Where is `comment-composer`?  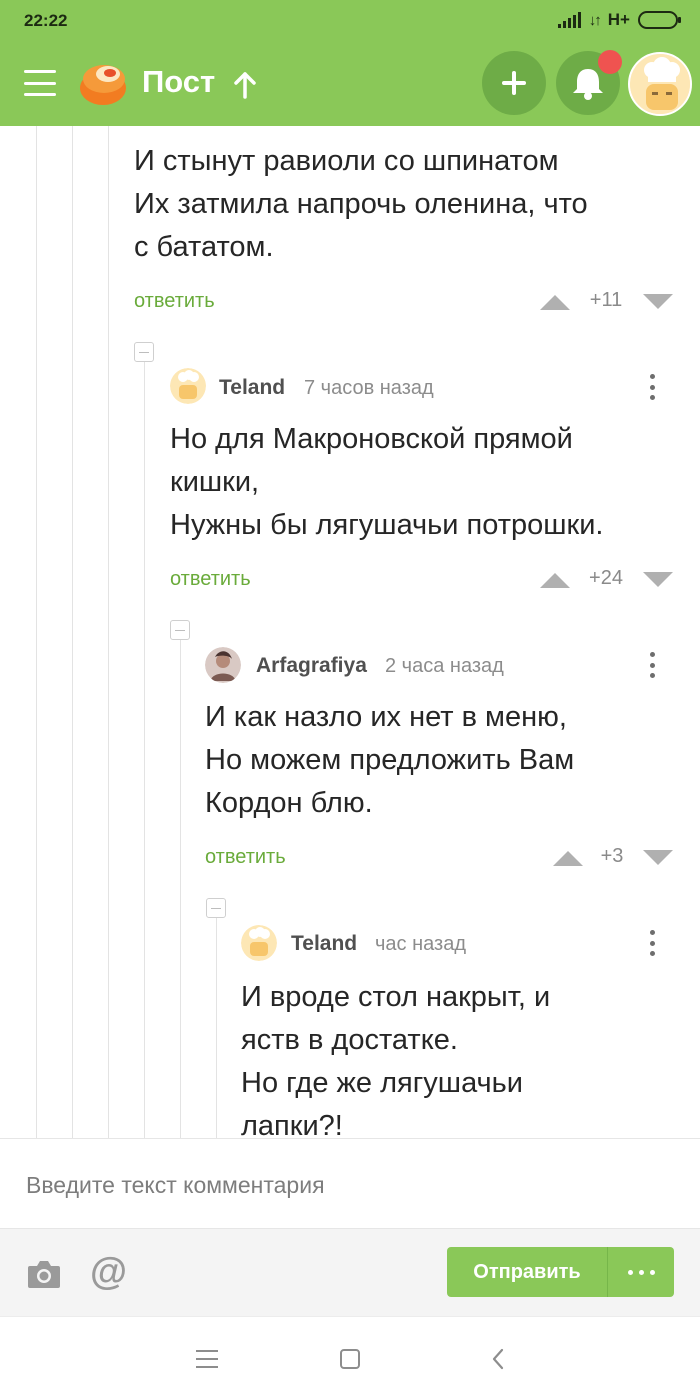
comment-composer is located at coordinates (350, 1183).